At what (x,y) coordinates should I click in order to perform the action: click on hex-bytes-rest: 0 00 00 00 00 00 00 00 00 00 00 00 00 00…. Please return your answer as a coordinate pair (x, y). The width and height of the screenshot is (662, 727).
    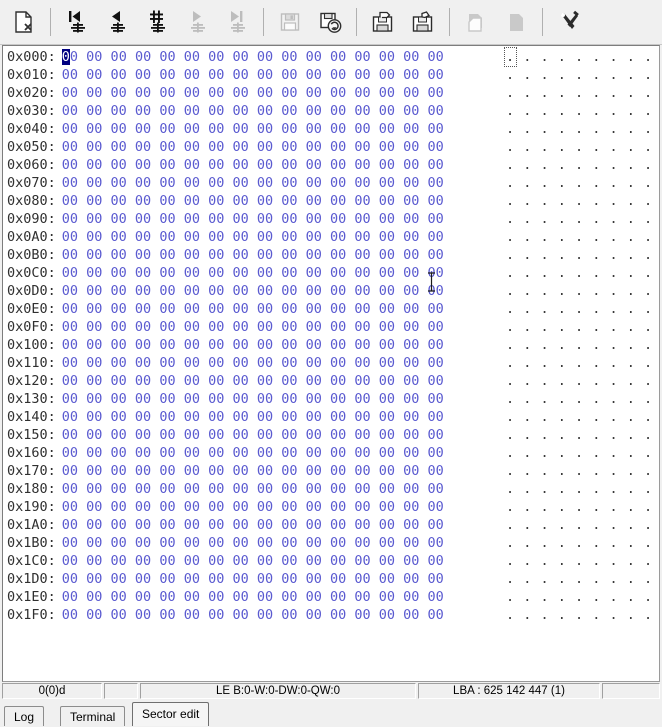
    Looking at the image, I should click on (257, 57).